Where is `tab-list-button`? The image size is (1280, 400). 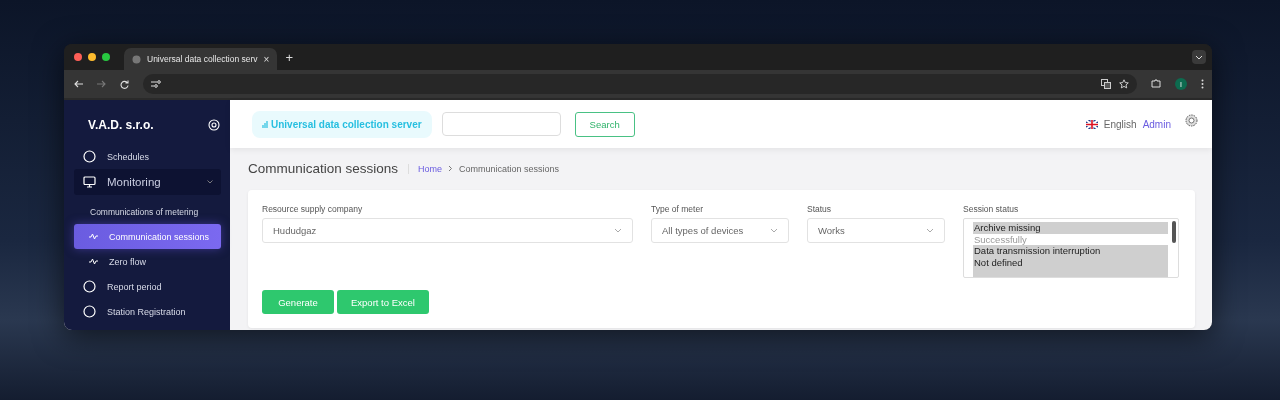 tab-list-button is located at coordinates (1199, 57).